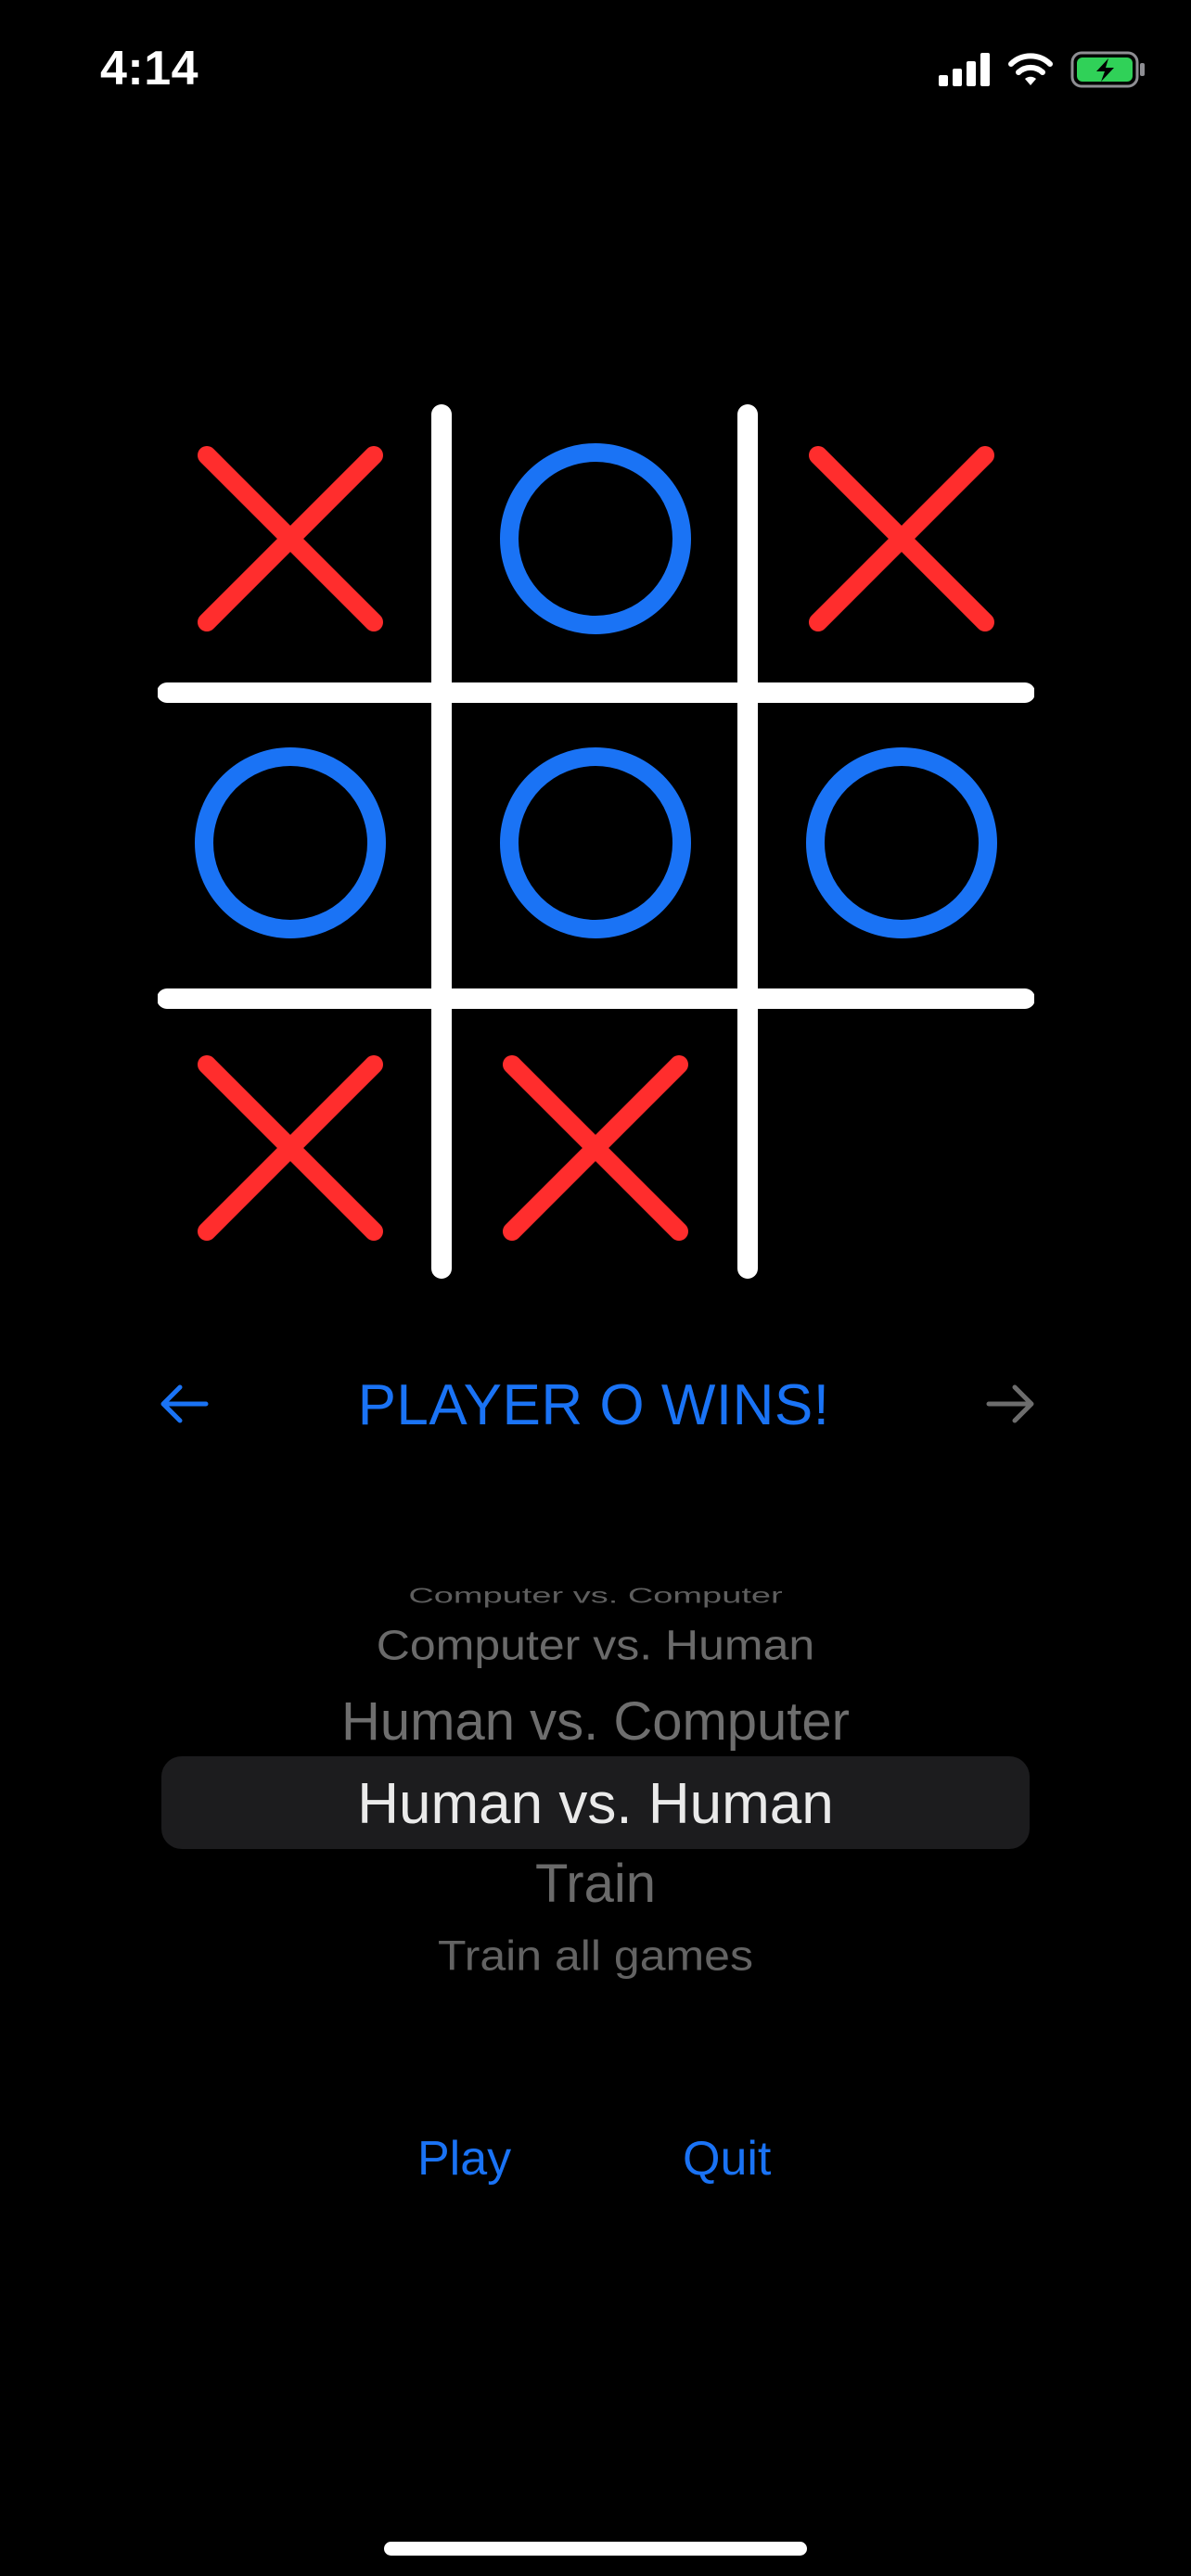 The height and width of the screenshot is (2576, 1191). I want to click on status-icons, so click(1042, 71).